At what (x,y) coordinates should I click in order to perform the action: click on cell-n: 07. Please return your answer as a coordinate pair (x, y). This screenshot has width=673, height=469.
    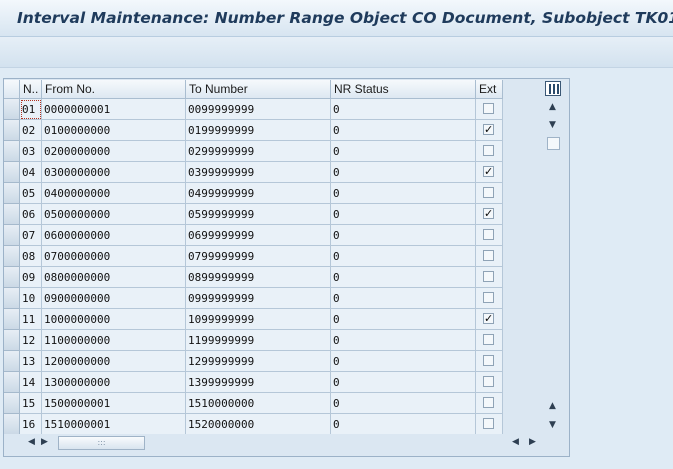
    Looking at the image, I should click on (31, 235).